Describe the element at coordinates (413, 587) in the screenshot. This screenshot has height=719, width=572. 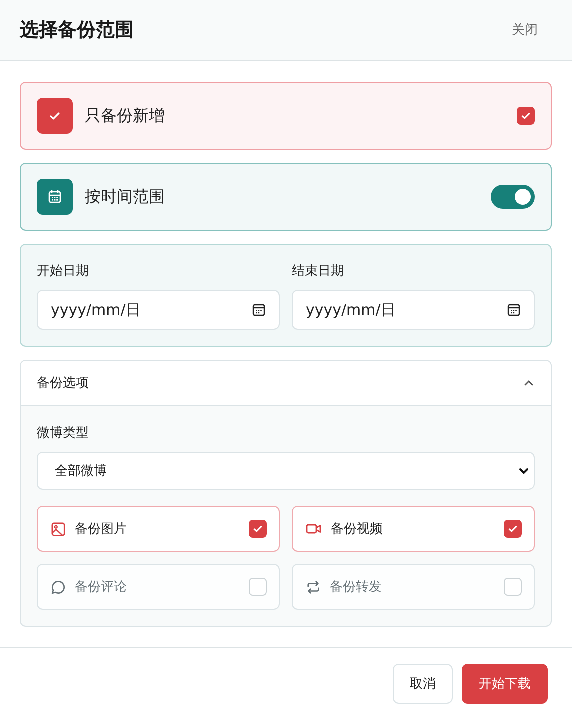
I see `option-card: 备份转发` at that location.